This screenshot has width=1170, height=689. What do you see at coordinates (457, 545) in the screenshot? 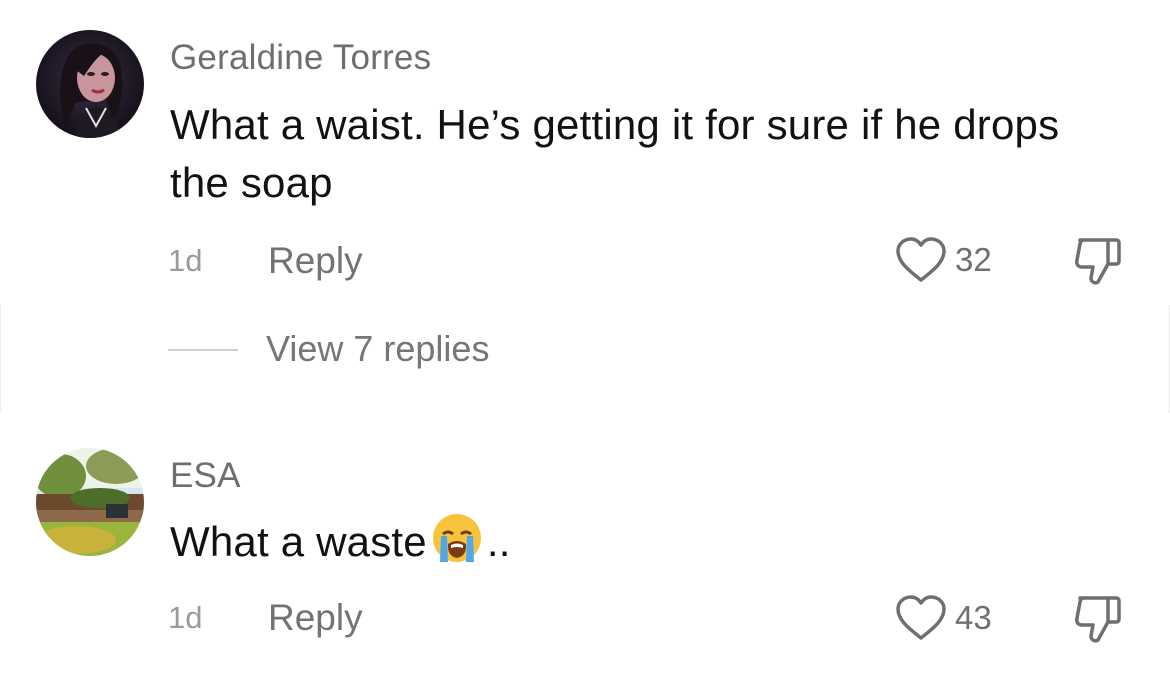
I see `loudly-crying-face-icon` at bounding box center [457, 545].